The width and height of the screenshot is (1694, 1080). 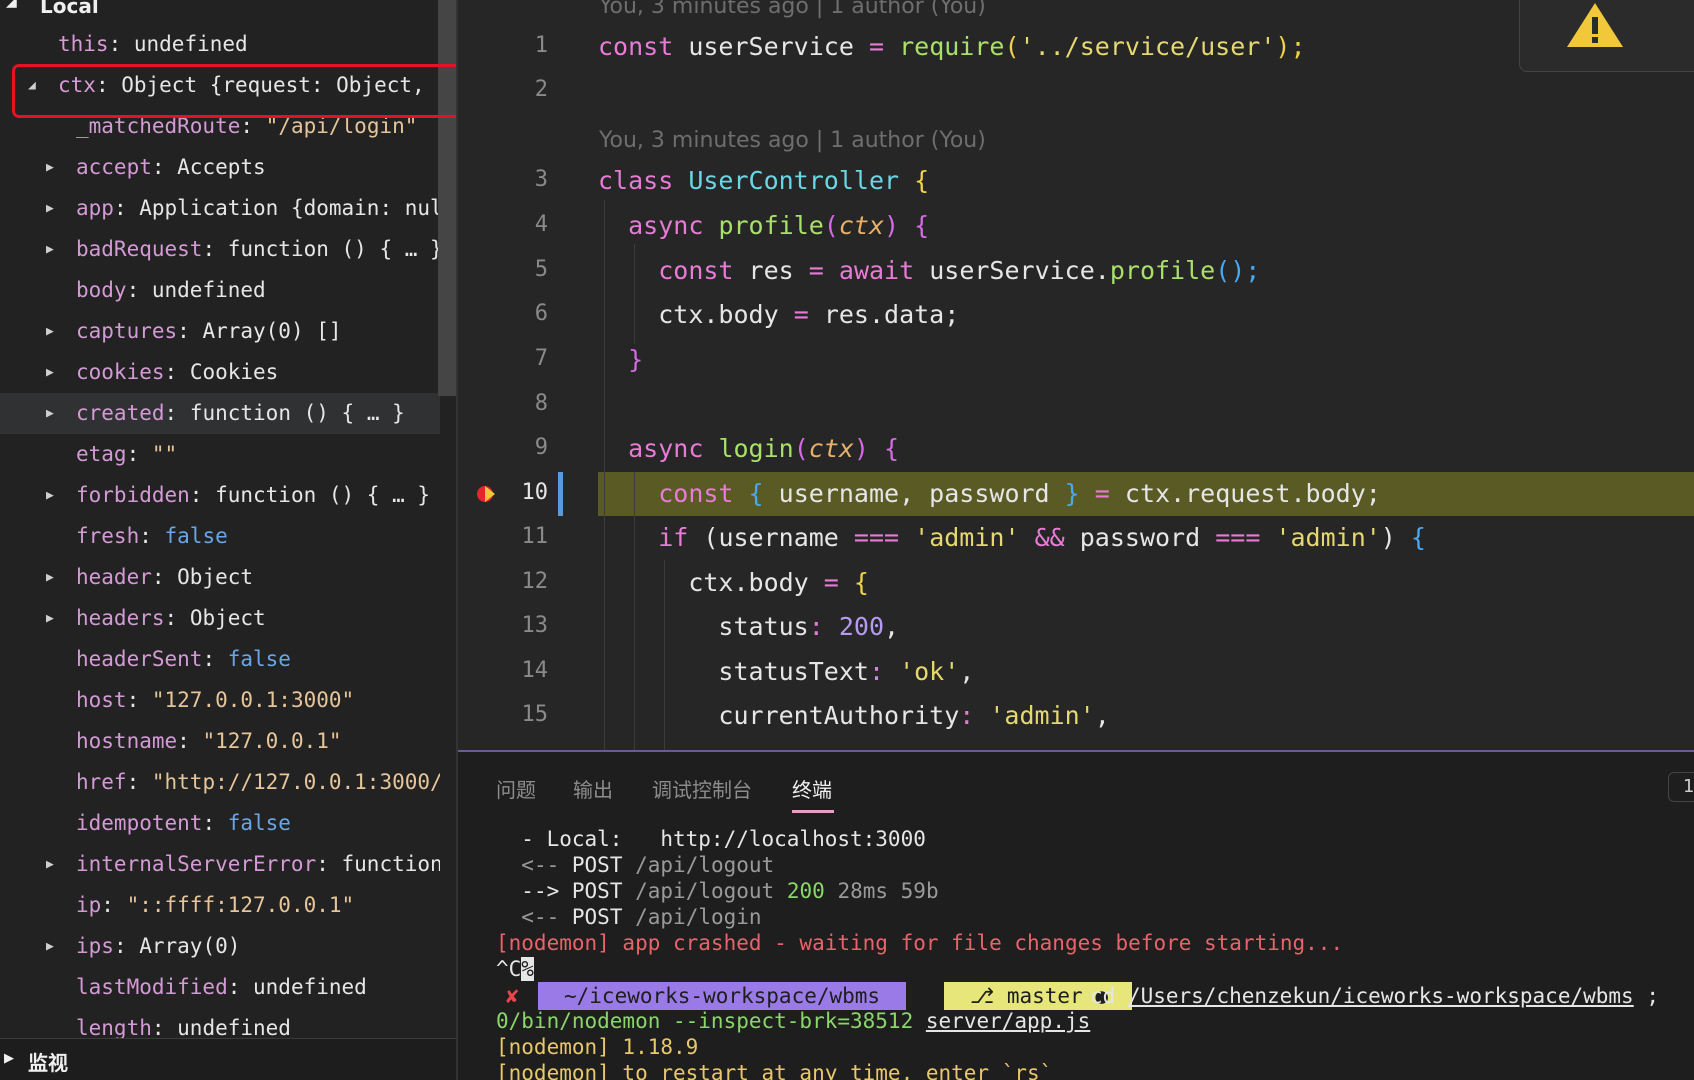 What do you see at coordinates (101, 700) in the screenshot?
I see `variable-key: host` at bounding box center [101, 700].